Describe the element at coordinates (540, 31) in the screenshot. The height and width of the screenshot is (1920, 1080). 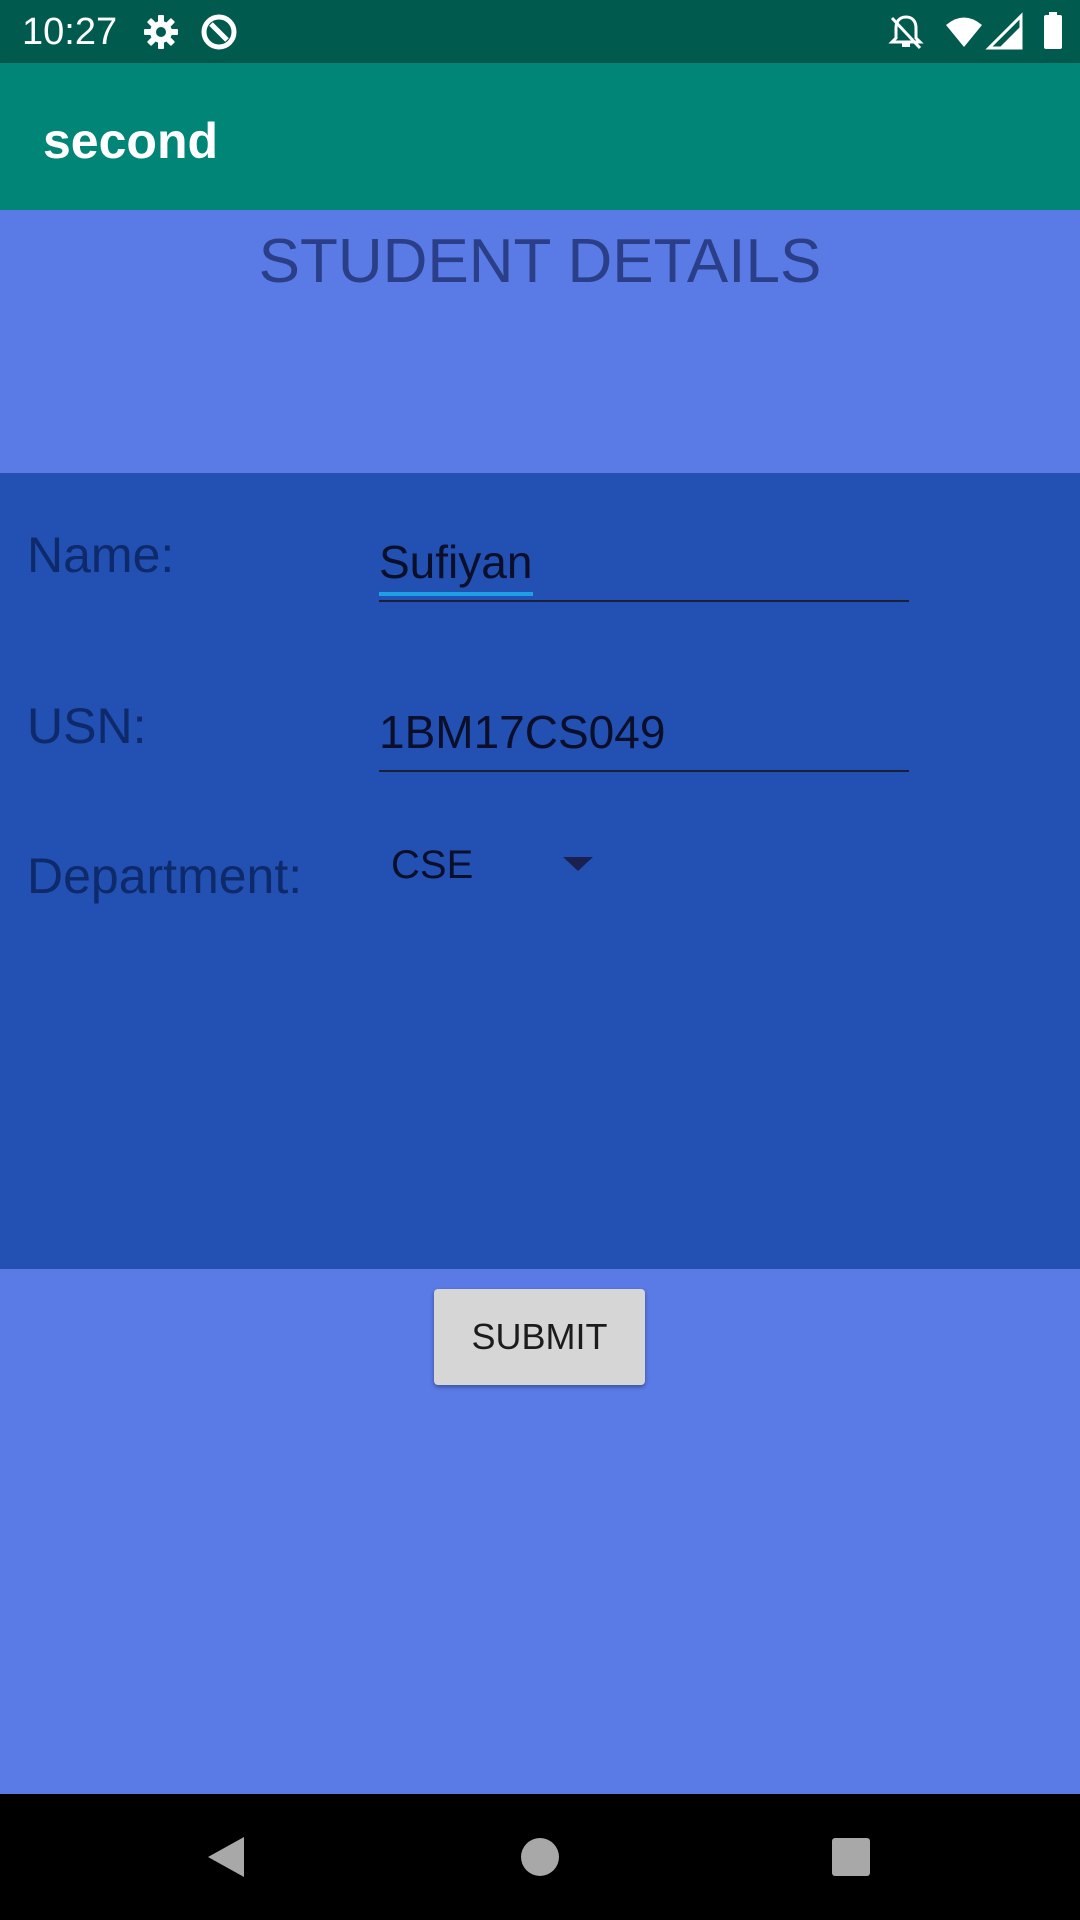
I see `status-bar: 10:27` at that location.